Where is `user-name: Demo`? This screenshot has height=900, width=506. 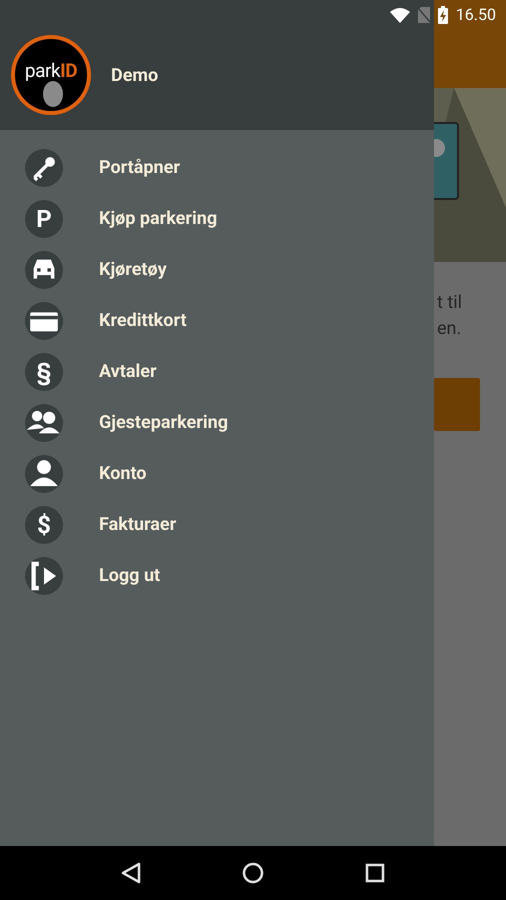
user-name: Demo is located at coordinates (134, 76).